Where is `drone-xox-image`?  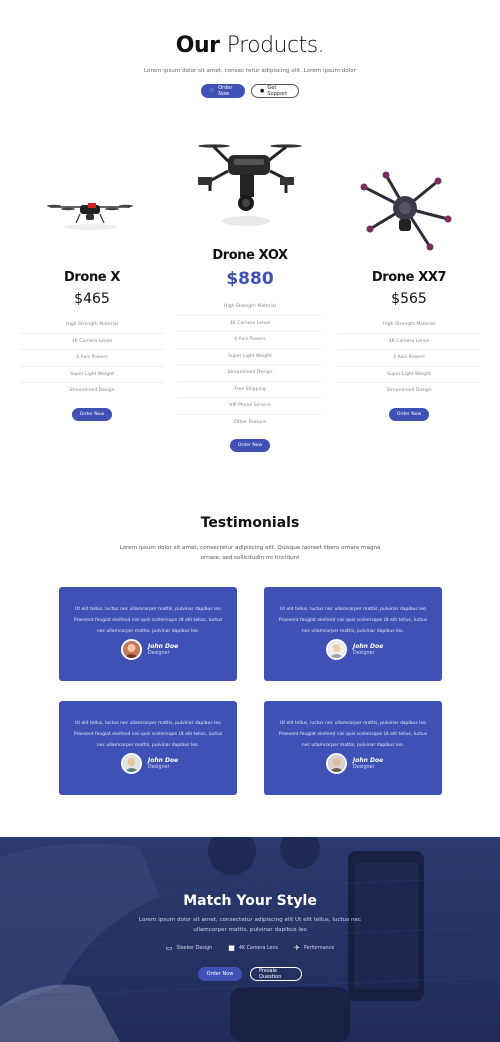
drone-xox-image is located at coordinates (250, 185).